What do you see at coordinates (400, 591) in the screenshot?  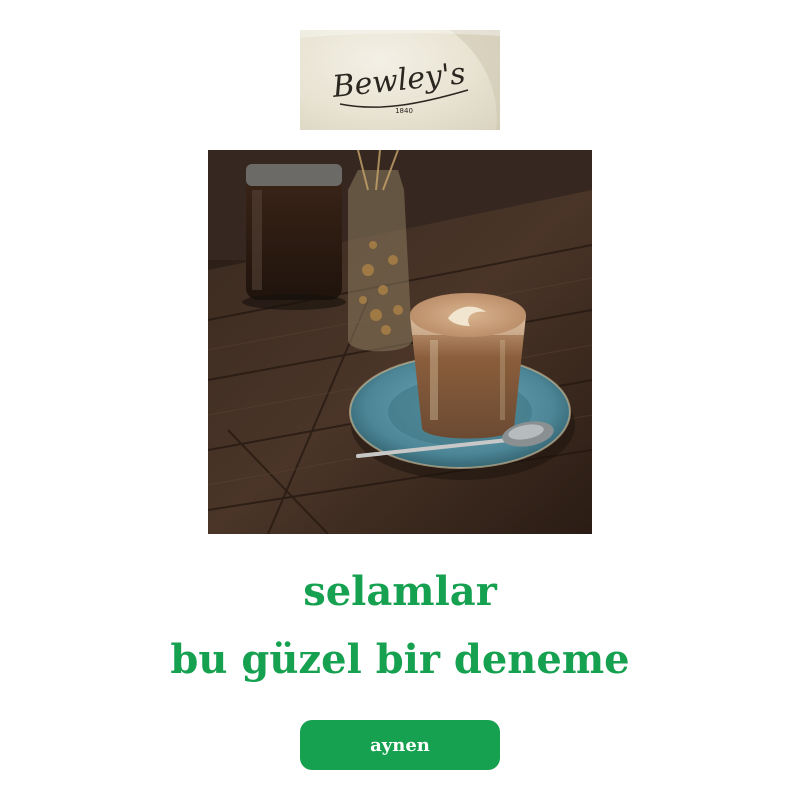 I see `headline-line-1: selamlar` at bounding box center [400, 591].